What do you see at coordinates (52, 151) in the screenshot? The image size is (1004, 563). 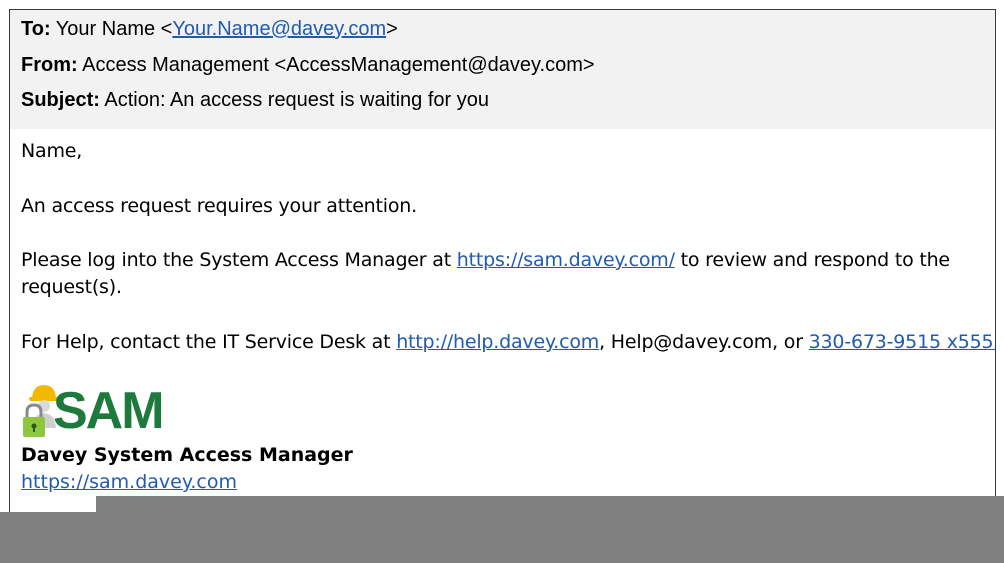 I see `greeting-text: Name,` at bounding box center [52, 151].